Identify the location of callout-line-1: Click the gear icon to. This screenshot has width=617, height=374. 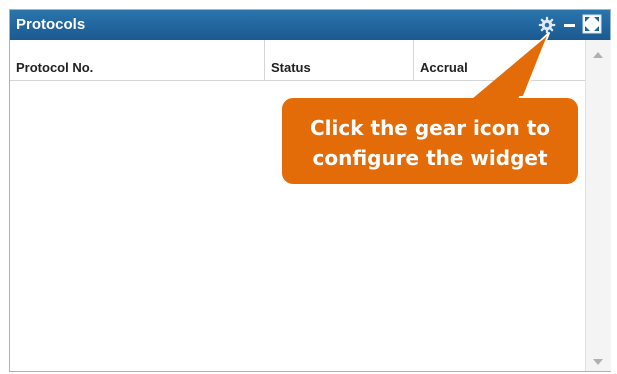
(430, 128).